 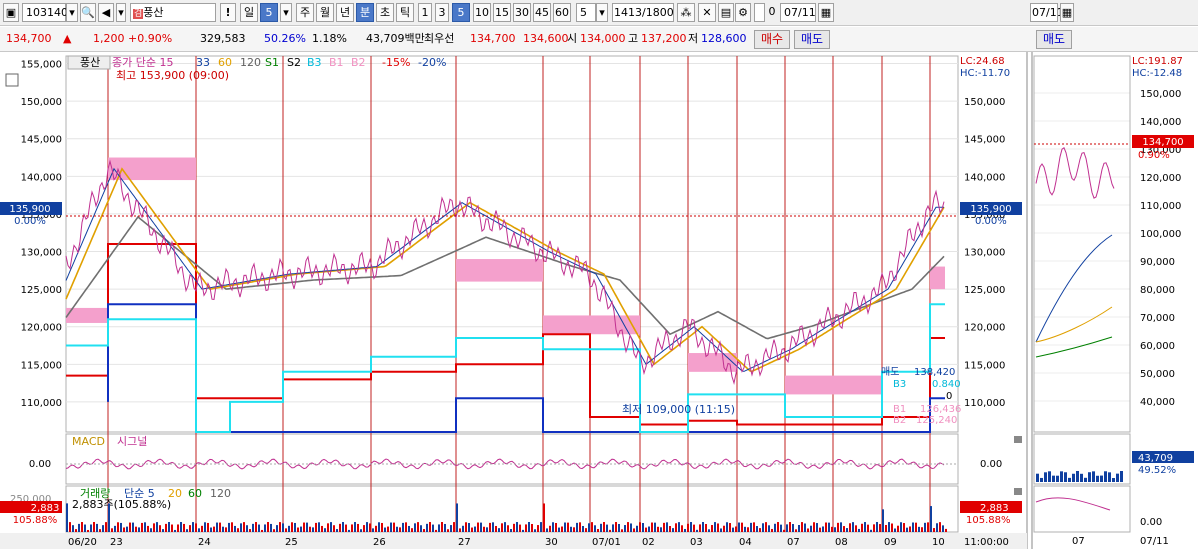 I want to click on stock-name-input: 검풍산, so click(x=173, y=12).